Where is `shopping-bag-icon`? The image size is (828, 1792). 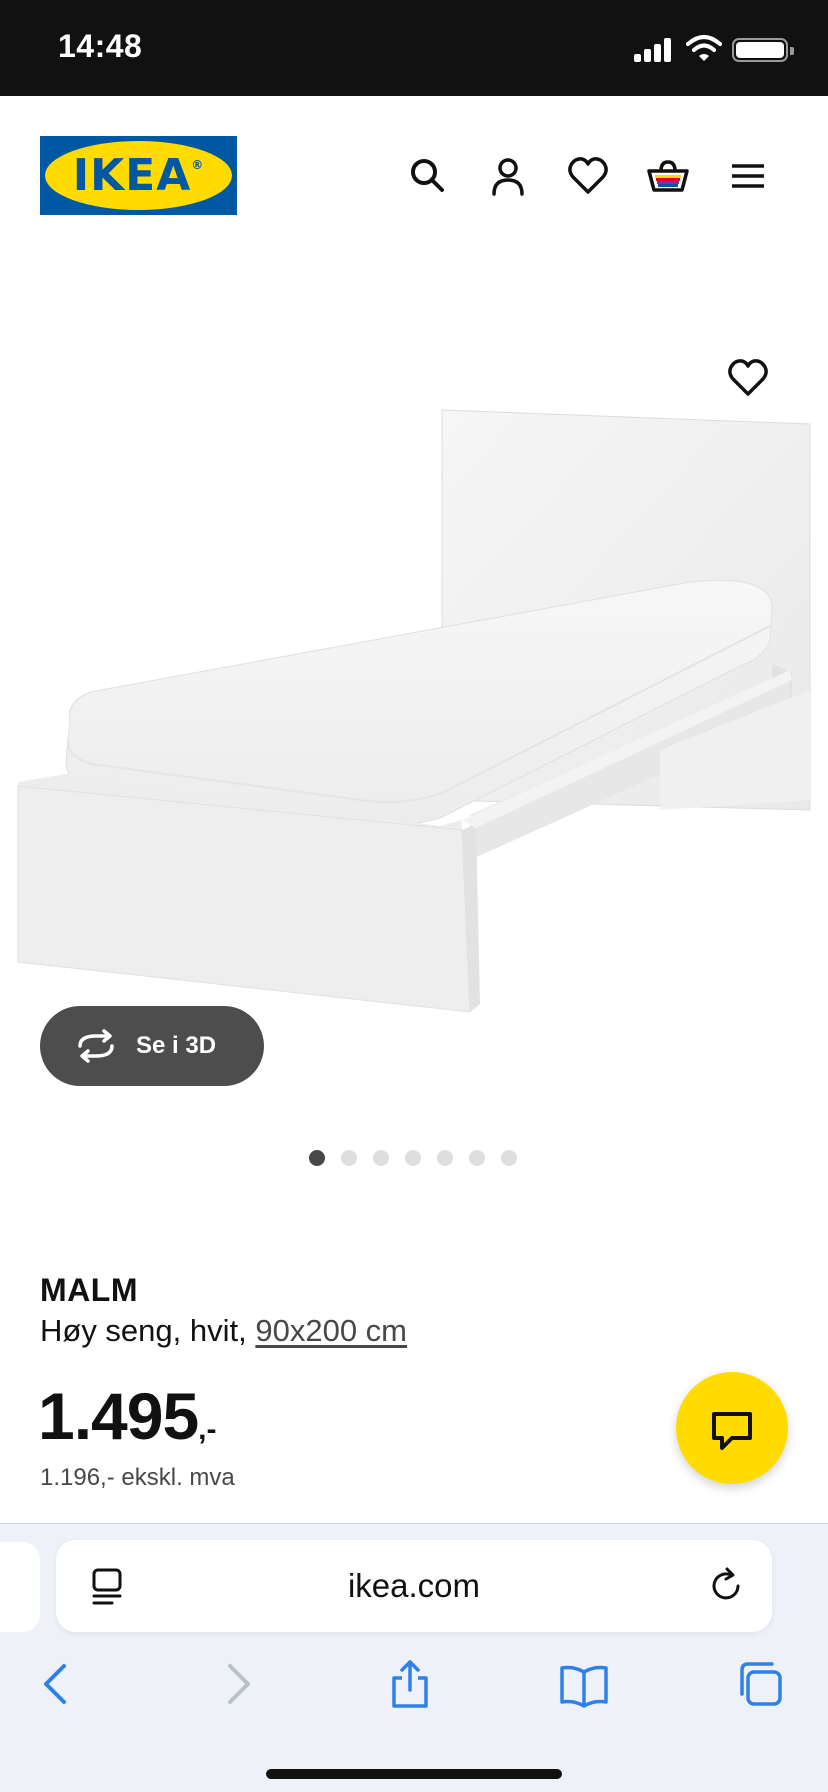
shopping-bag-icon is located at coordinates (668, 176).